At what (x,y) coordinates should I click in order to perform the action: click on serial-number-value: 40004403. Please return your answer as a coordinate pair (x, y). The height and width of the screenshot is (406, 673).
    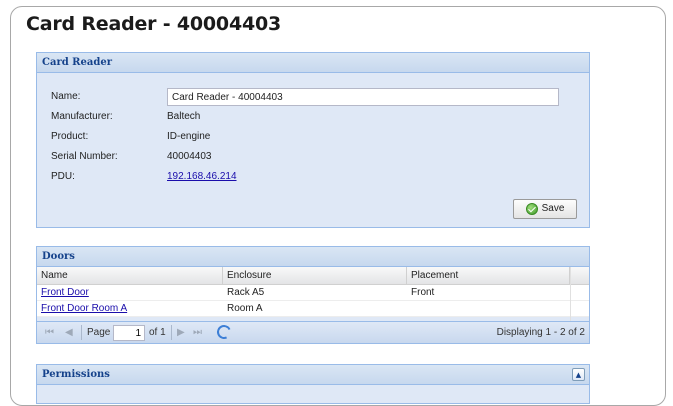
    Looking at the image, I should click on (189, 156).